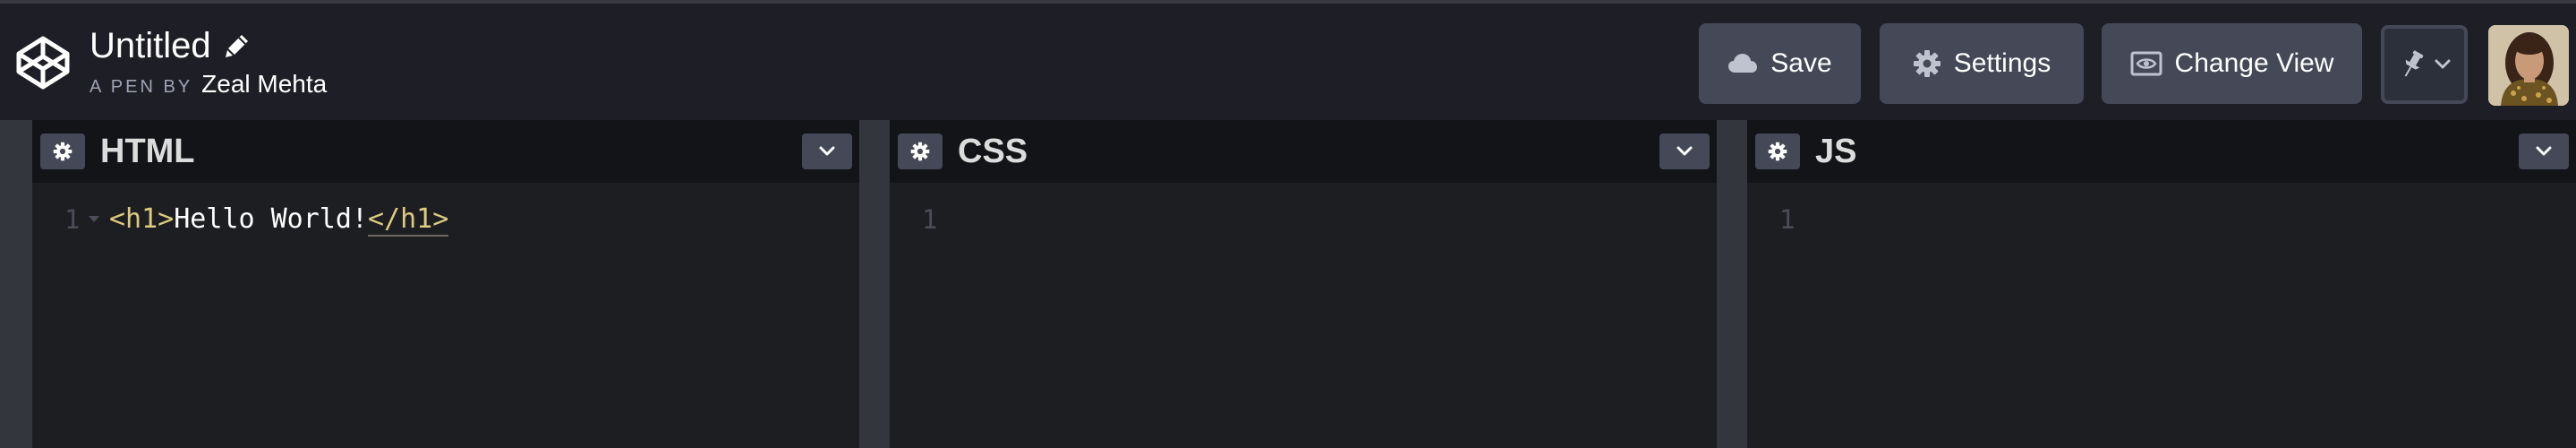 Image resolution: width=2576 pixels, height=448 pixels. Describe the element at coordinates (141, 87) in the screenshot. I see `byline-prefix: A PEN BY` at that location.